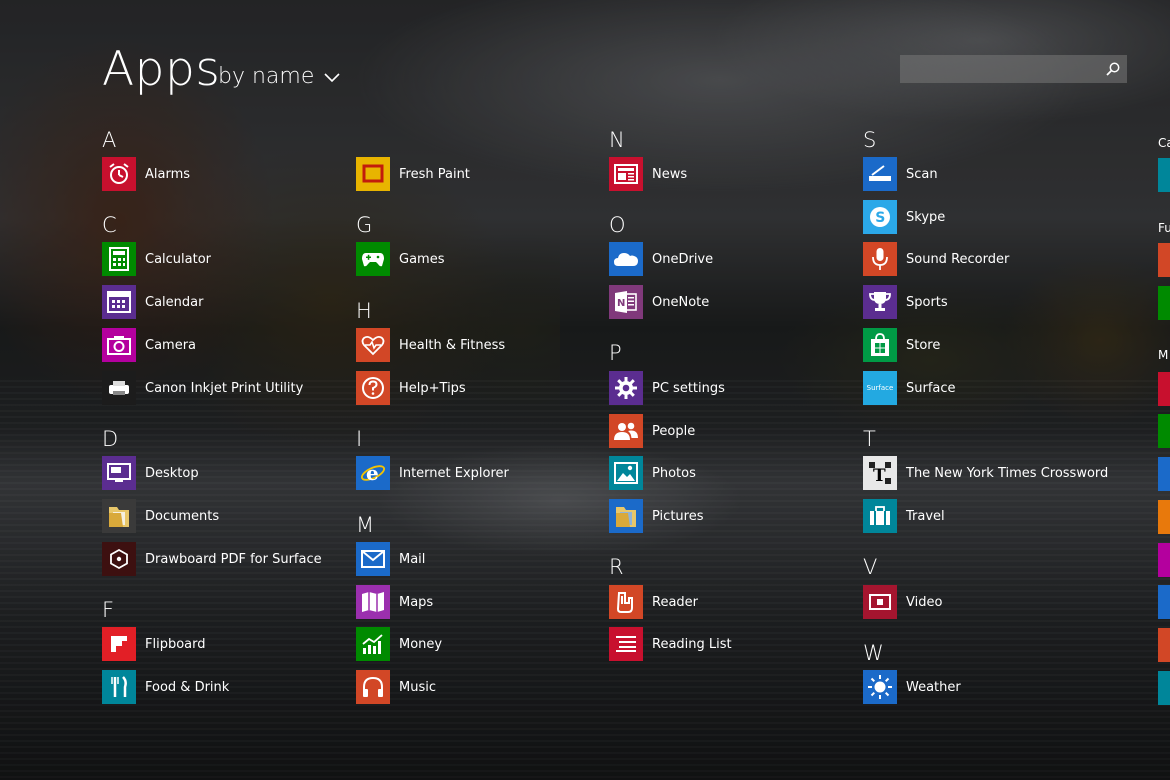  Describe the element at coordinates (670, 174) in the screenshot. I see `app-label: News` at that location.